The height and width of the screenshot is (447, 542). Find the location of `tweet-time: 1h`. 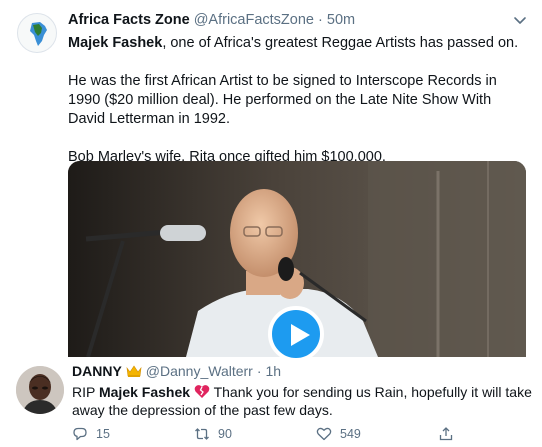

tweet-time: 1h is located at coordinates (274, 371).